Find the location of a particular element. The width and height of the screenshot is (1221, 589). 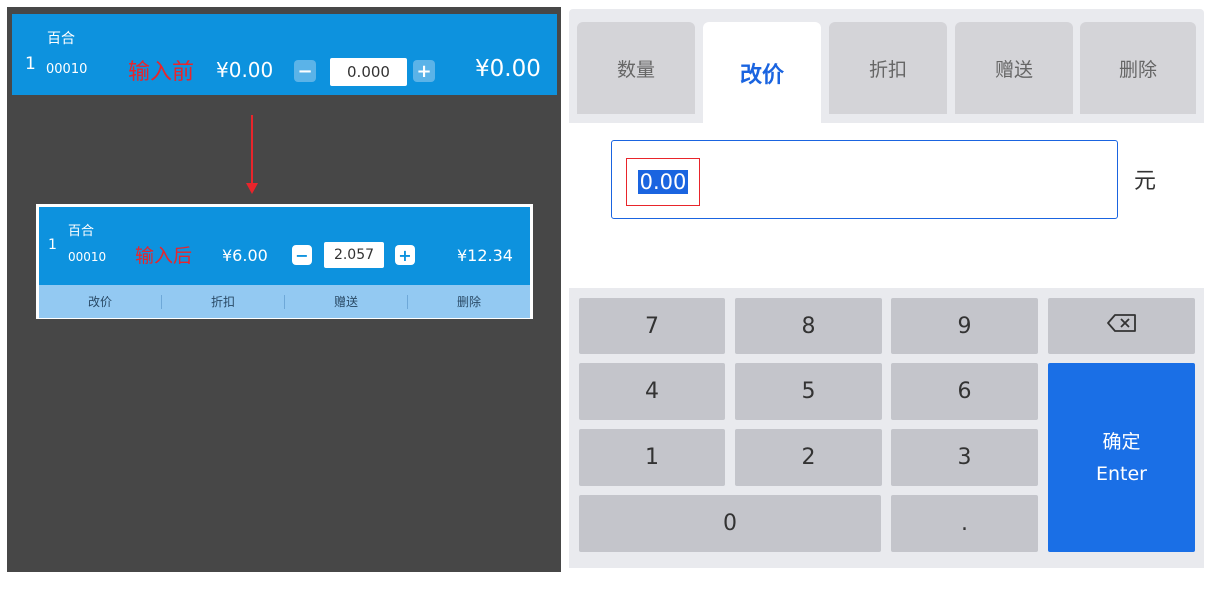

key-2: 2 is located at coordinates (808, 457).